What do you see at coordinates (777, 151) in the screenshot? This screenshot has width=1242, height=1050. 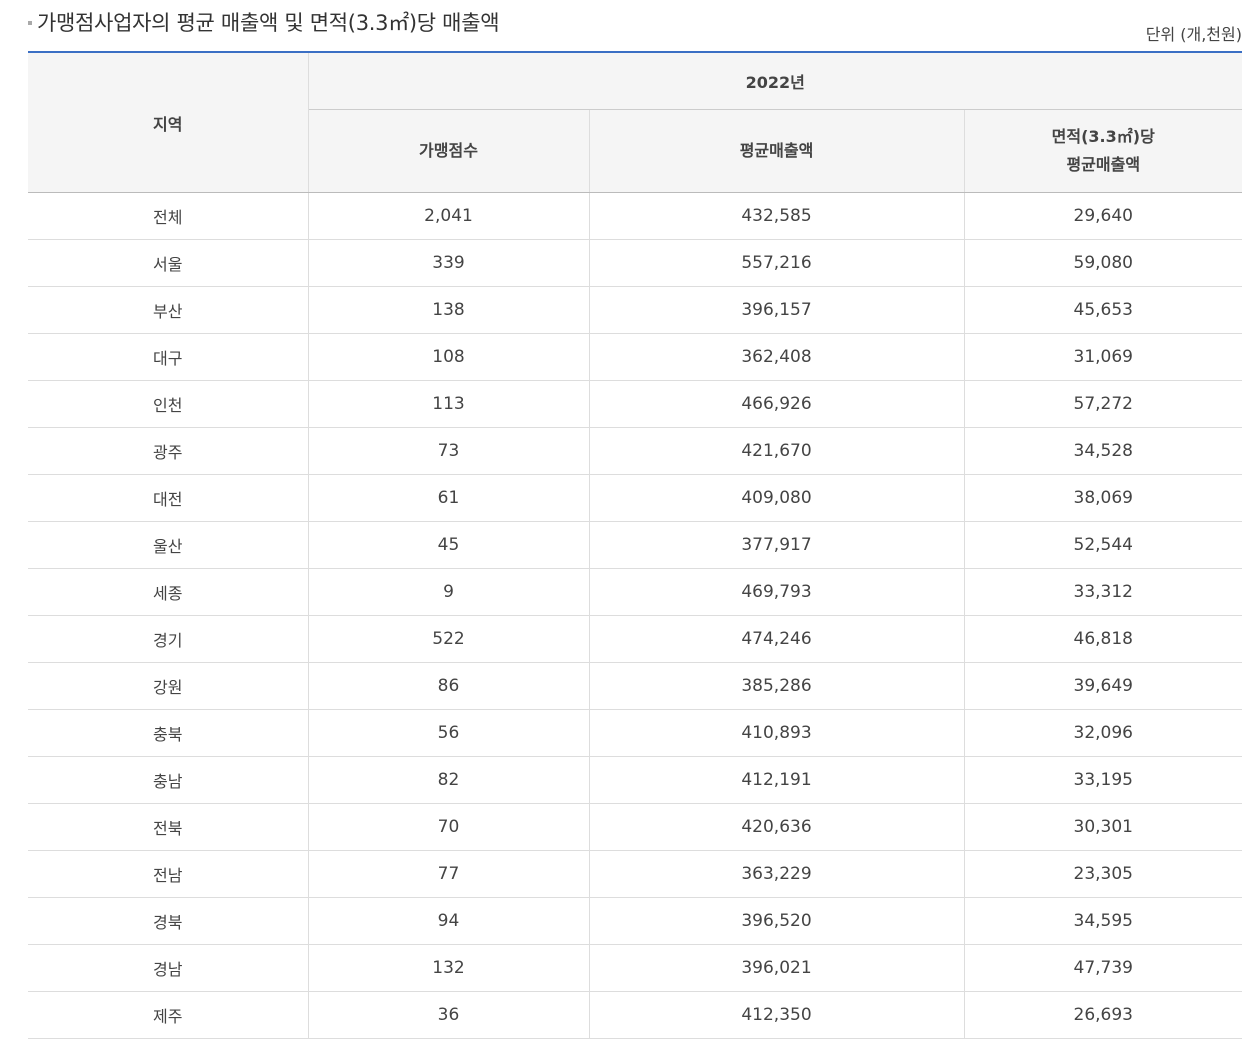 I see `header-average-sales: 평균매출액` at bounding box center [777, 151].